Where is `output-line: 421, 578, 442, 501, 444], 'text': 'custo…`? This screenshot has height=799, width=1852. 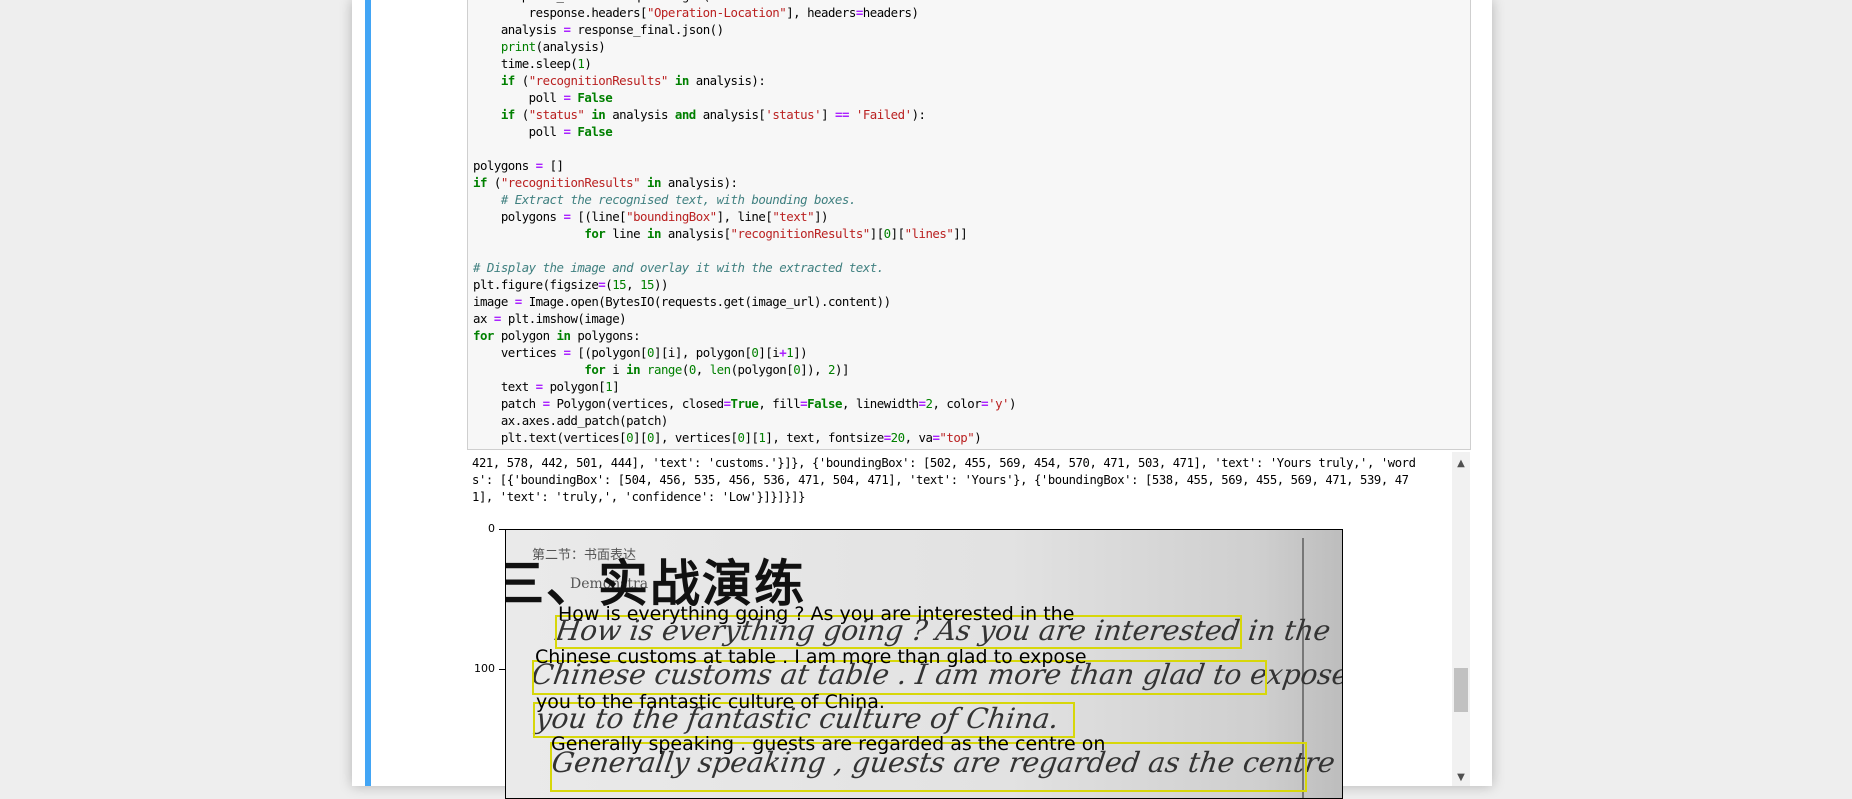 output-line: 421, 578, 442, 501, 444], 'text': 'custo… is located at coordinates (944, 463).